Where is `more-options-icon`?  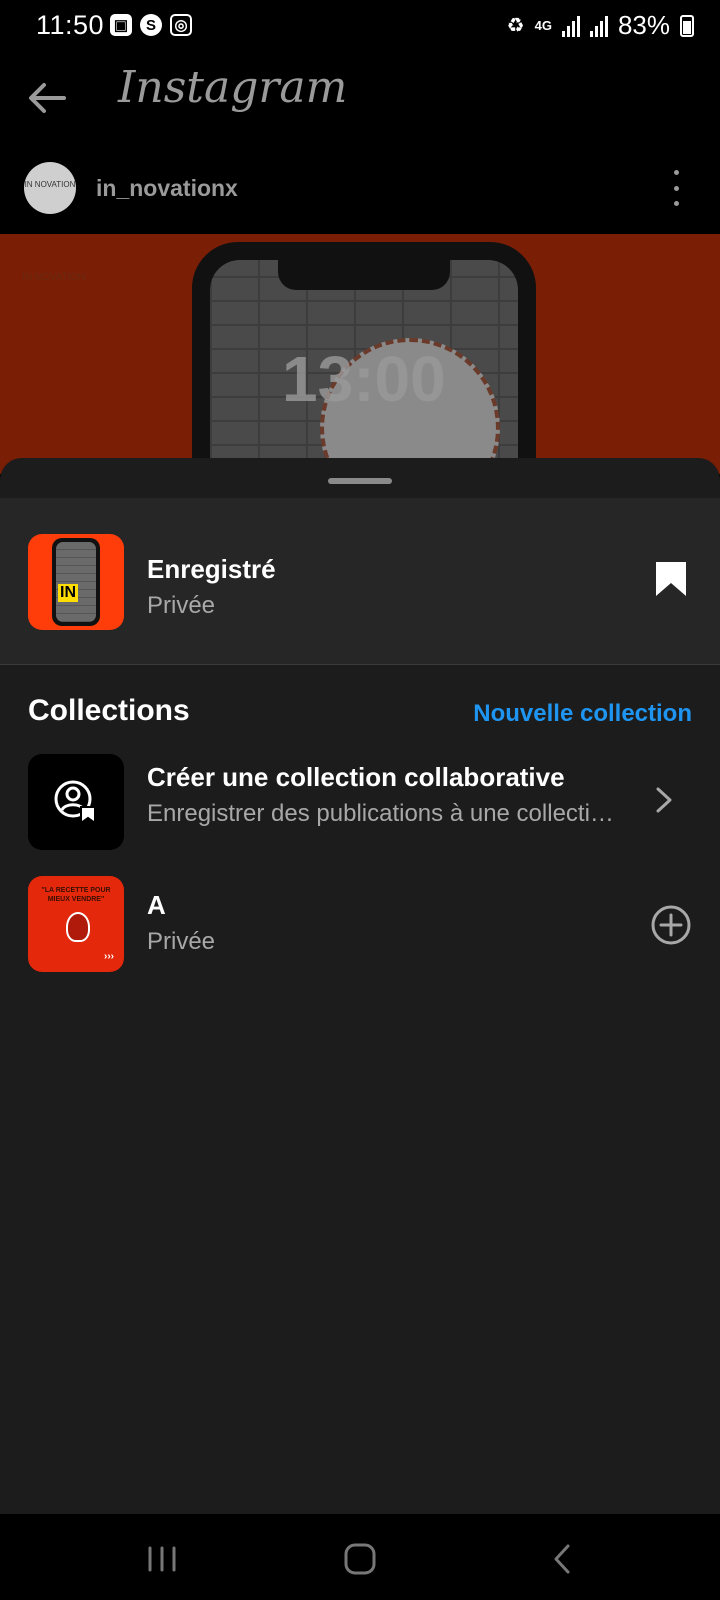
more-options-icon is located at coordinates (676, 188).